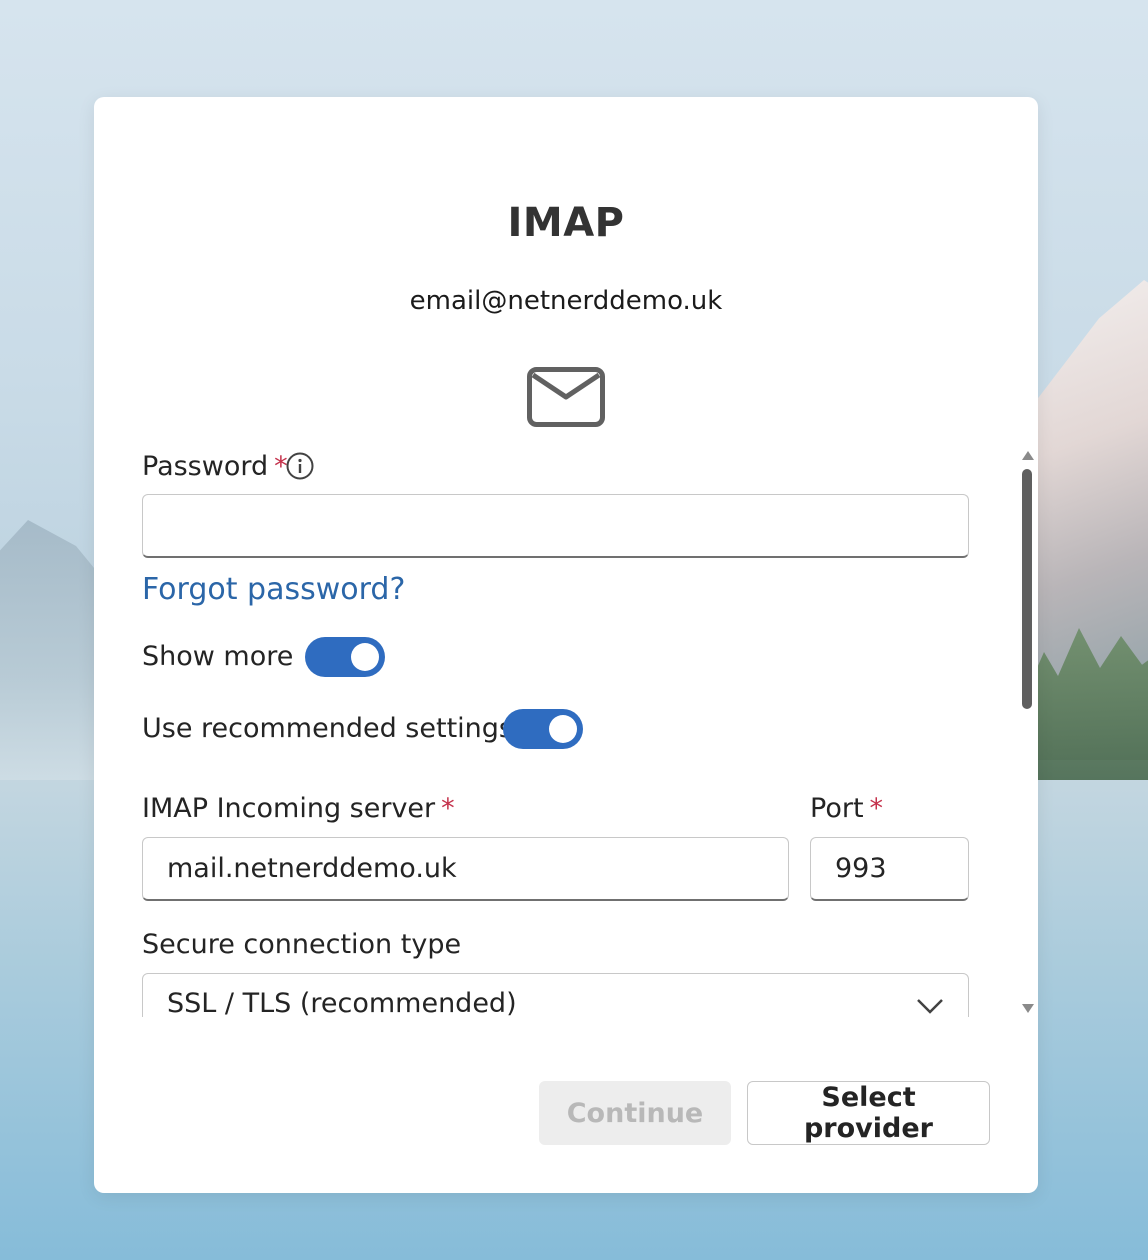 Image resolution: width=1148 pixels, height=1260 pixels. I want to click on password-label-text: Password, so click(205, 466).